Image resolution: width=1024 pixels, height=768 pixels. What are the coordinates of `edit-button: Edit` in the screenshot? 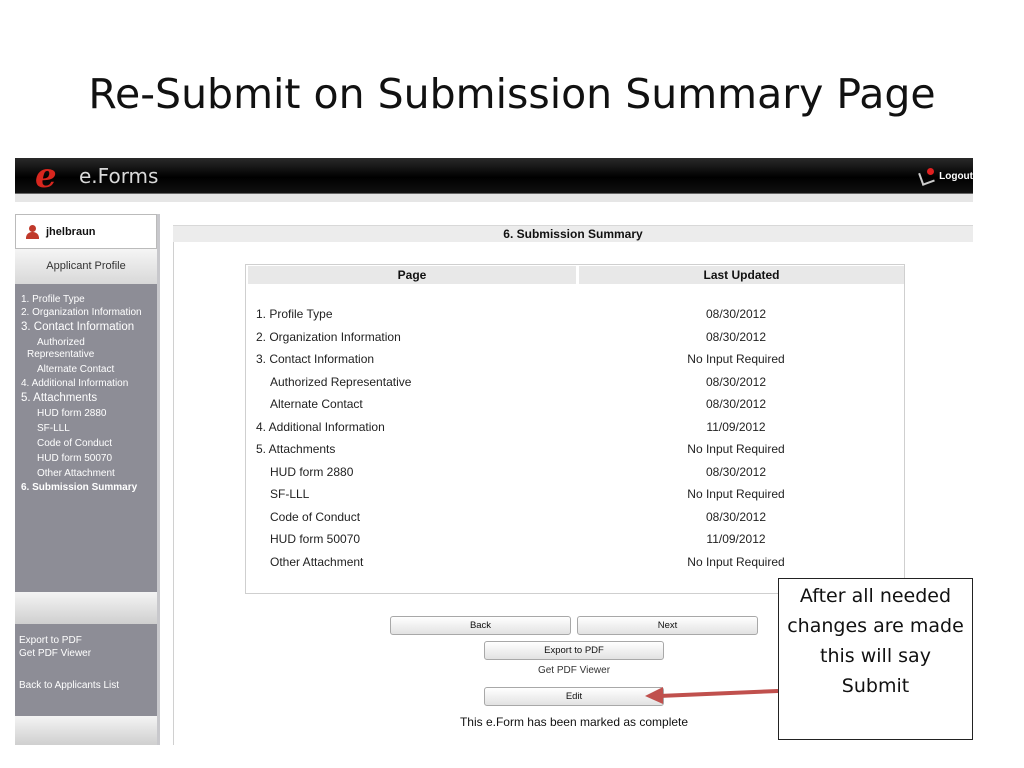 It's located at (574, 696).